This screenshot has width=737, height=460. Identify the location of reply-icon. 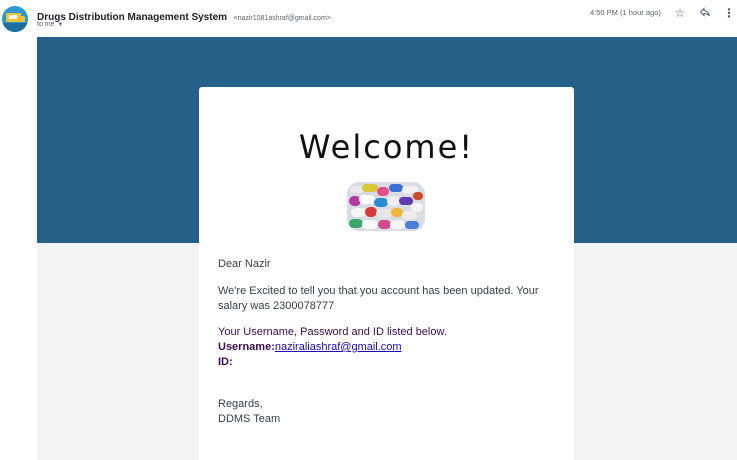
(705, 13).